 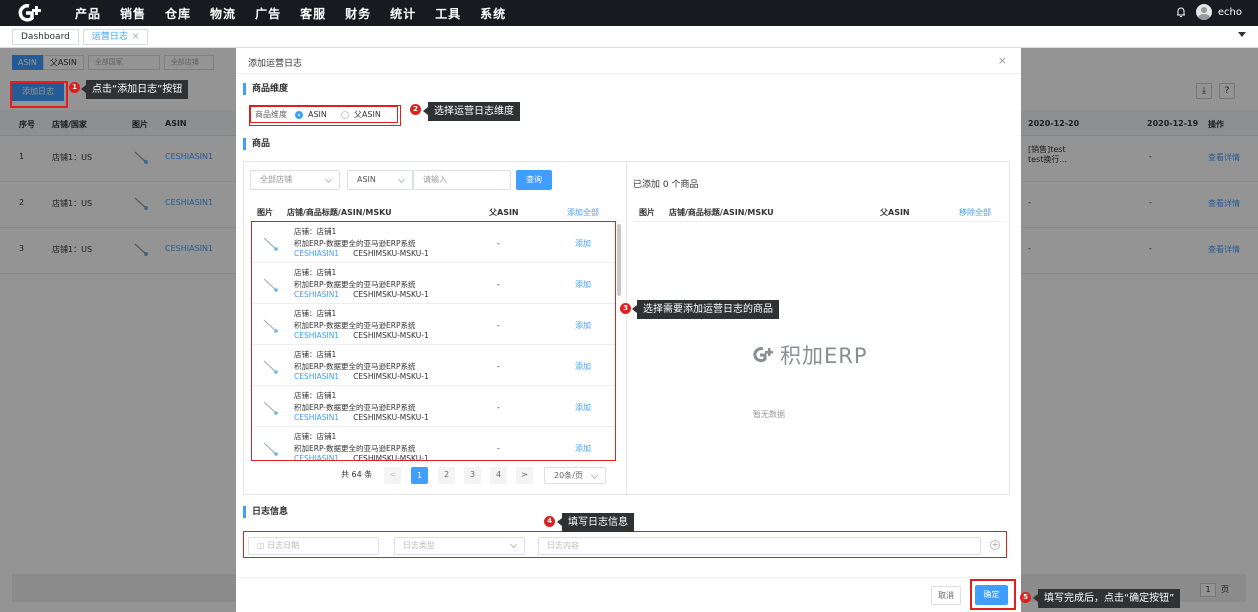 What do you see at coordinates (462, 180) in the screenshot?
I see `search-input: 请输入` at bounding box center [462, 180].